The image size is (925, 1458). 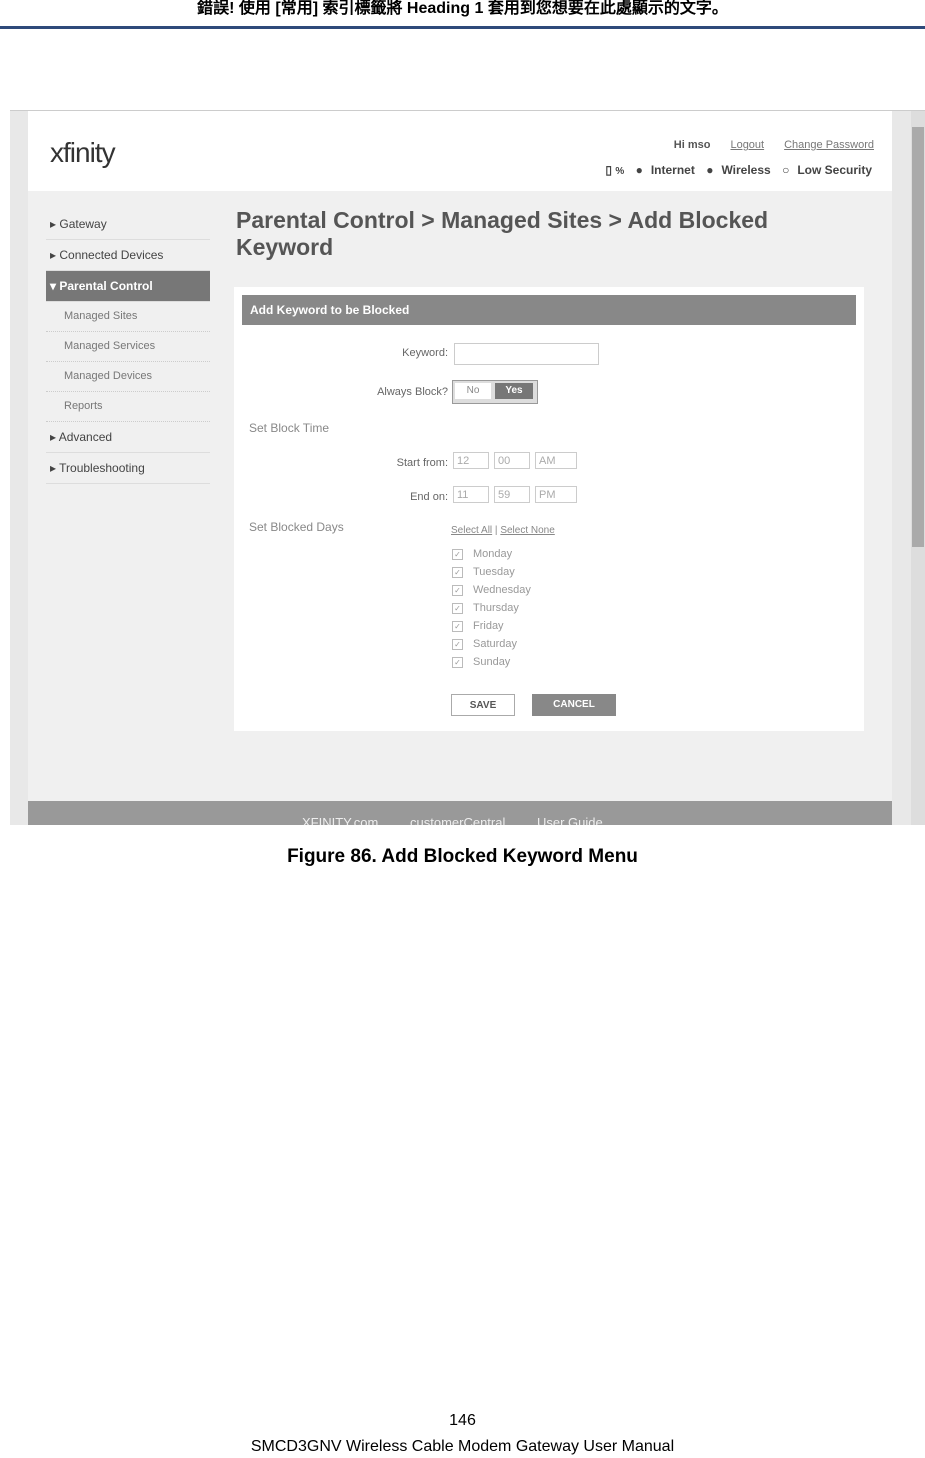 What do you see at coordinates (473, 391) in the screenshot?
I see `no-option: No` at bounding box center [473, 391].